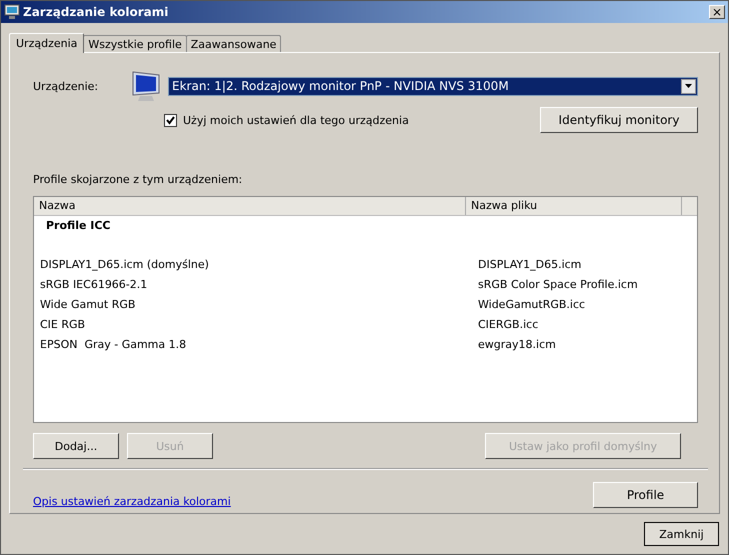  I want to click on window-title: Zarządzanie kolorami, so click(96, 12).